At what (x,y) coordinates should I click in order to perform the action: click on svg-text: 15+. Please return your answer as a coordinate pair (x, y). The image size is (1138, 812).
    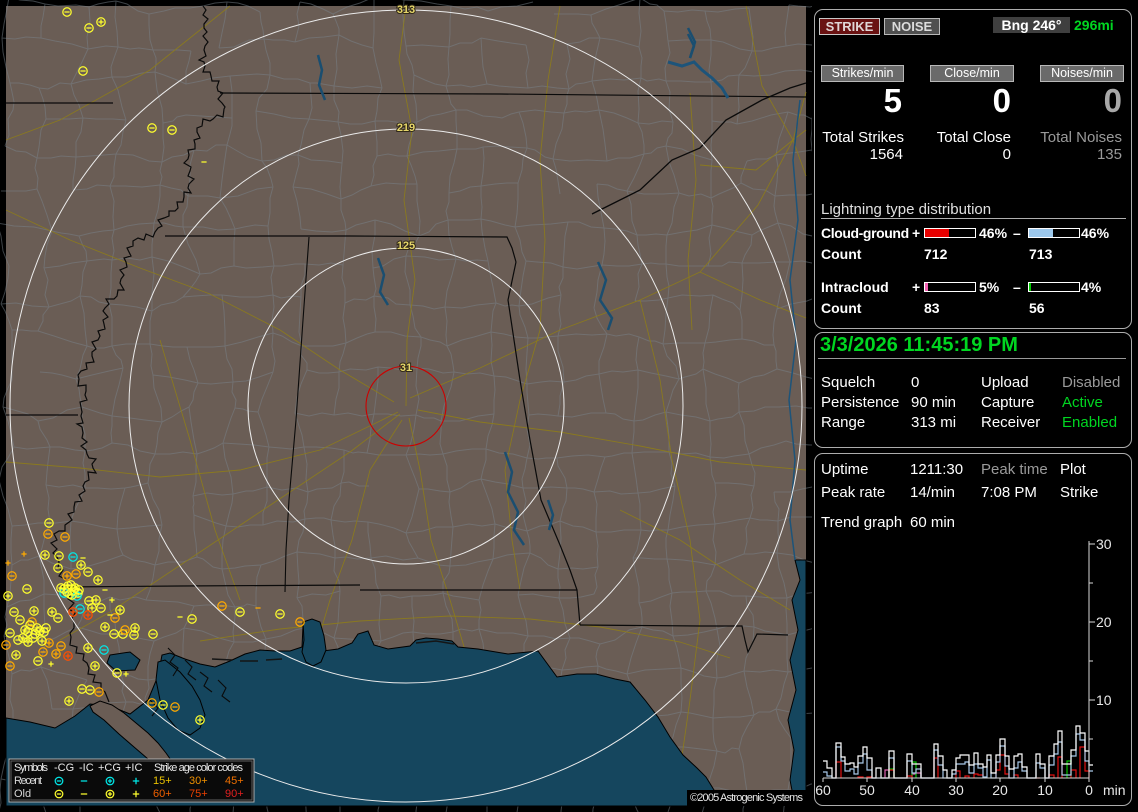
    Looking at the image, I should click on (162, 781).